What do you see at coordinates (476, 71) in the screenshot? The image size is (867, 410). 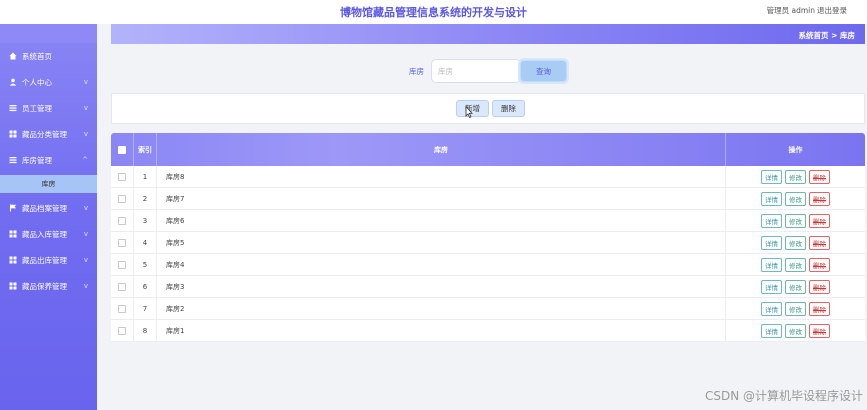 I see `search-input` at bounding box center [476, 71].